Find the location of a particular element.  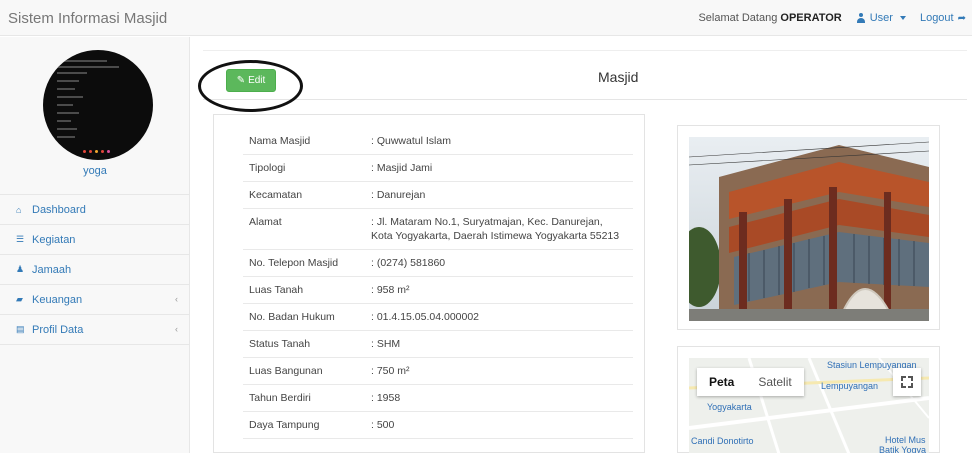

sidebar-item-label: Kegiatan is located at coordinates (54, 239).